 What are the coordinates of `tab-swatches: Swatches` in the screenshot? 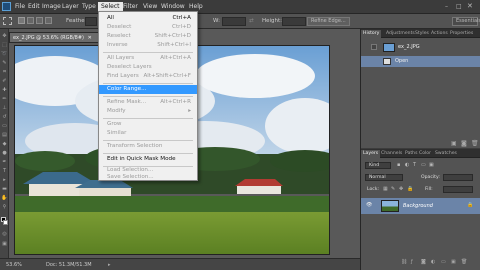 It's located at (446, 154).